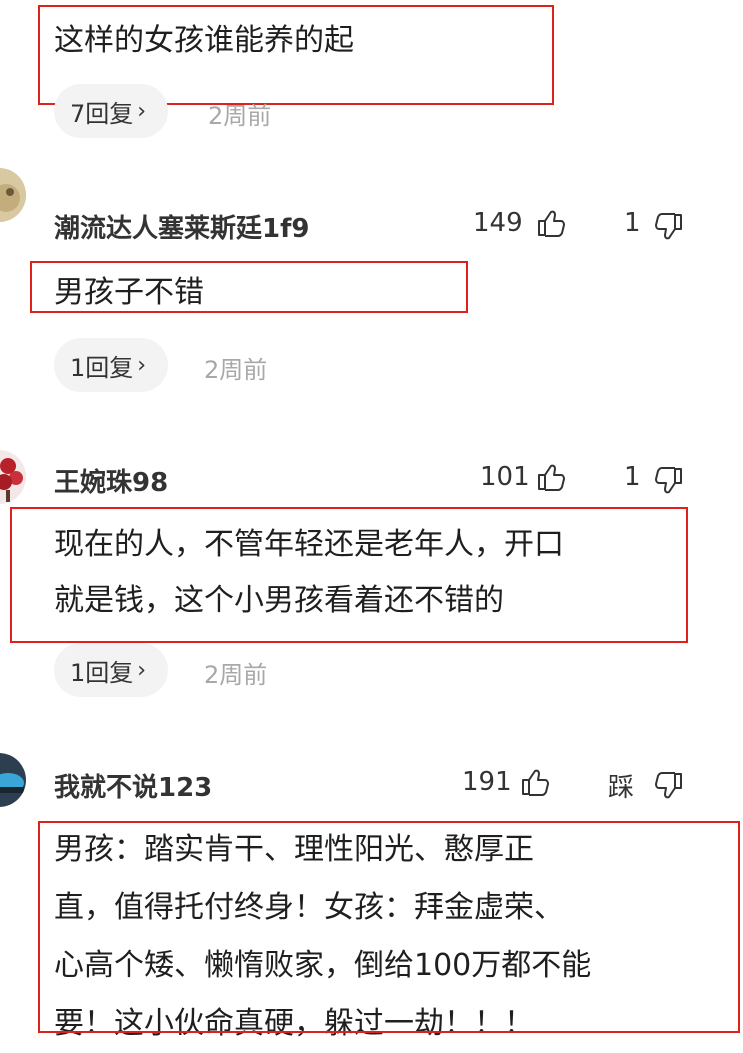 This screenshot has width=743, height=1053. Describe the element at coordinates (133, 785) in the screenshot. I see `username: 我就不说123` at that location.